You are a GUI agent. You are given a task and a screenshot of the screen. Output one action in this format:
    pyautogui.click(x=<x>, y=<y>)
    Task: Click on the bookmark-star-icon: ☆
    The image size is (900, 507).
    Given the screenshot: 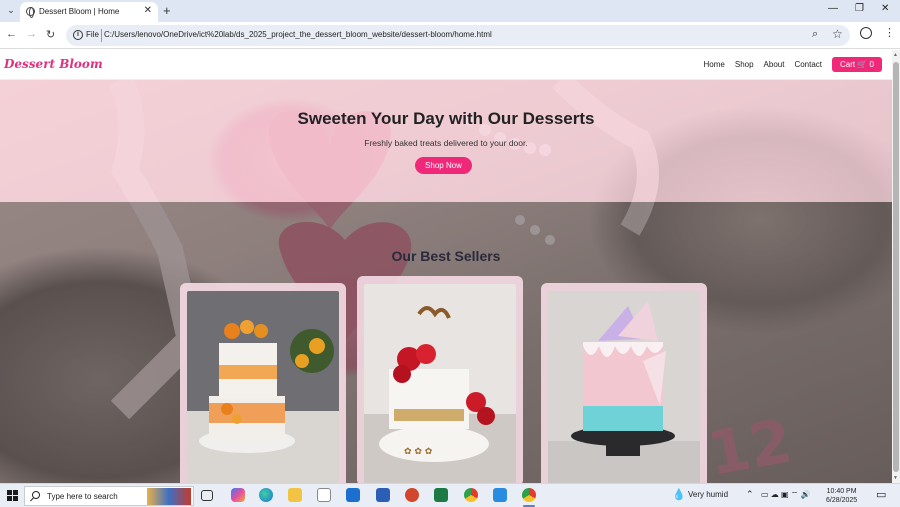 What is the action you would take?
    pyautogui.click(x=837, y=34)
    